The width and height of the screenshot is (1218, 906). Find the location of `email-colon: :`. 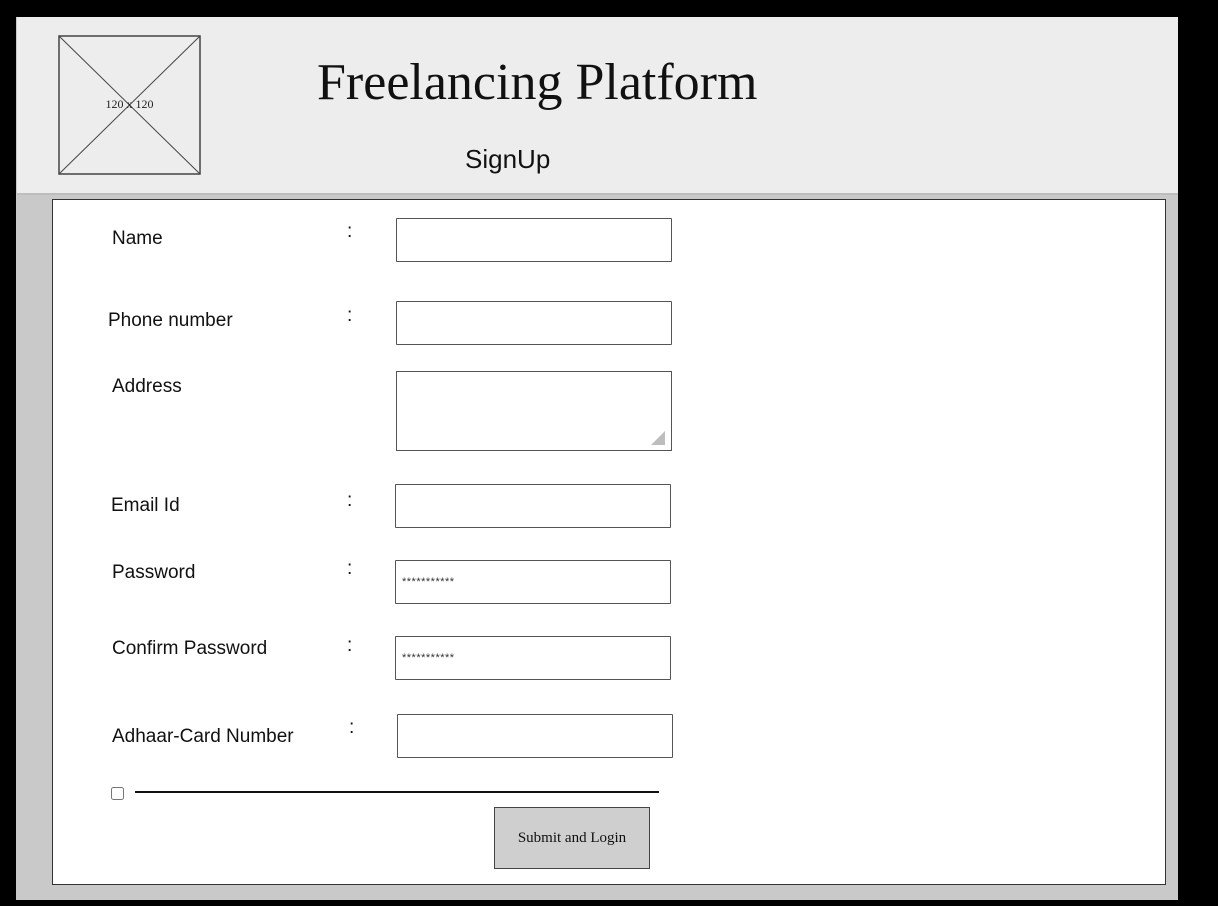

email-colon: : is located at coordinates (350, 500).